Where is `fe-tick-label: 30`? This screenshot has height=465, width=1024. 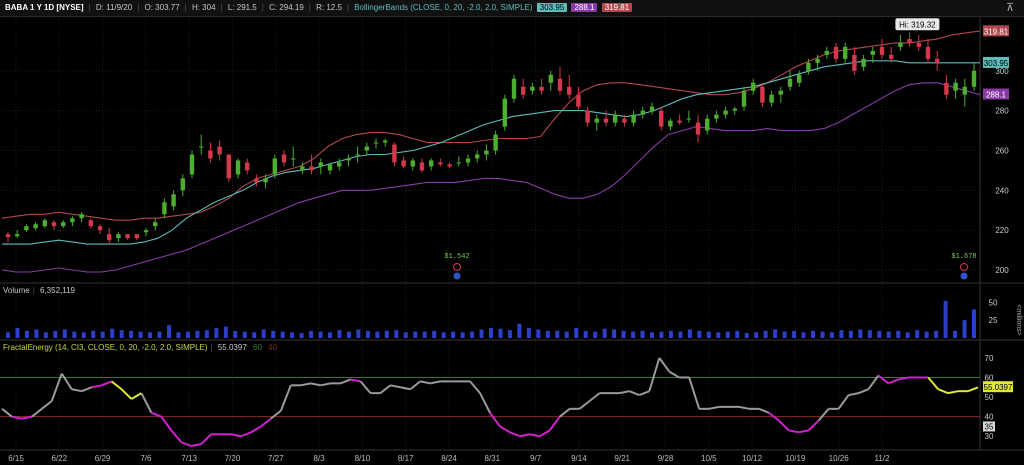
fe-tick-label: 30 is located at coordinates (989, 436).